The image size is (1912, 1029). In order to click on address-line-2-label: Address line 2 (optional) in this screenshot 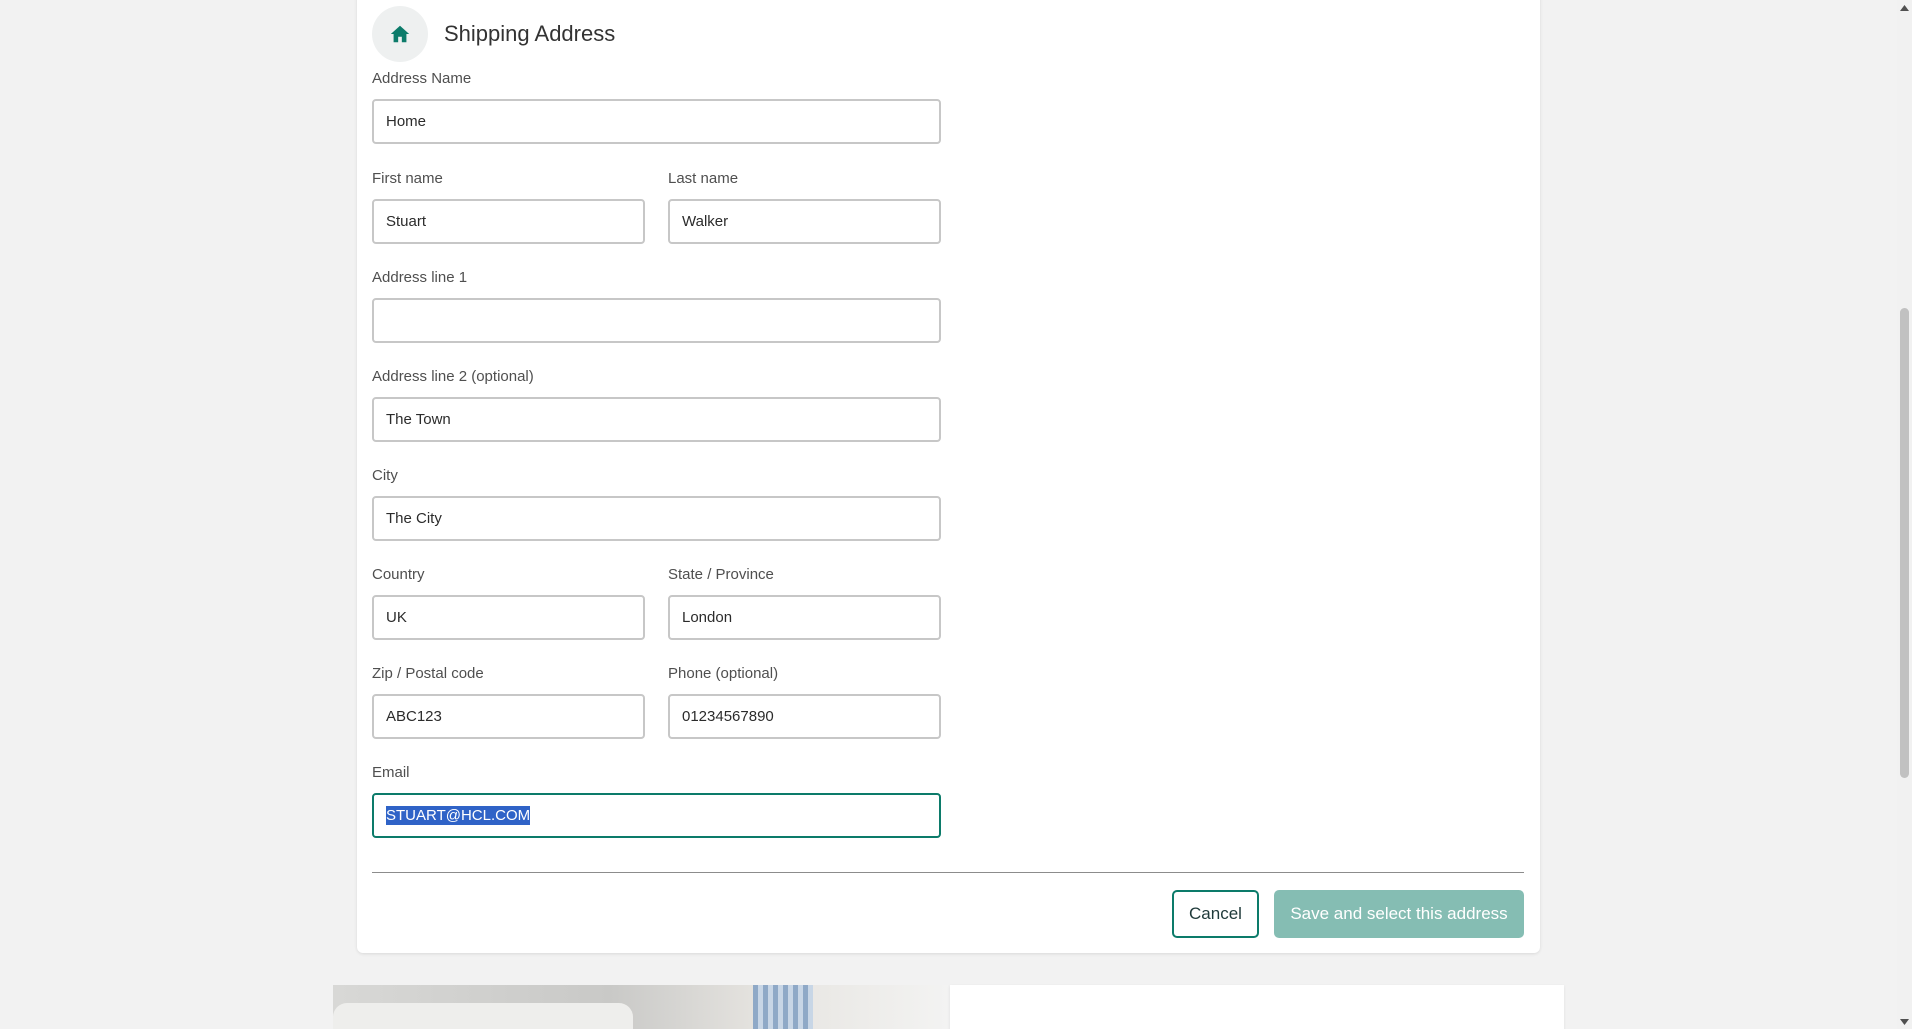, I will do `click(453, 376)`.